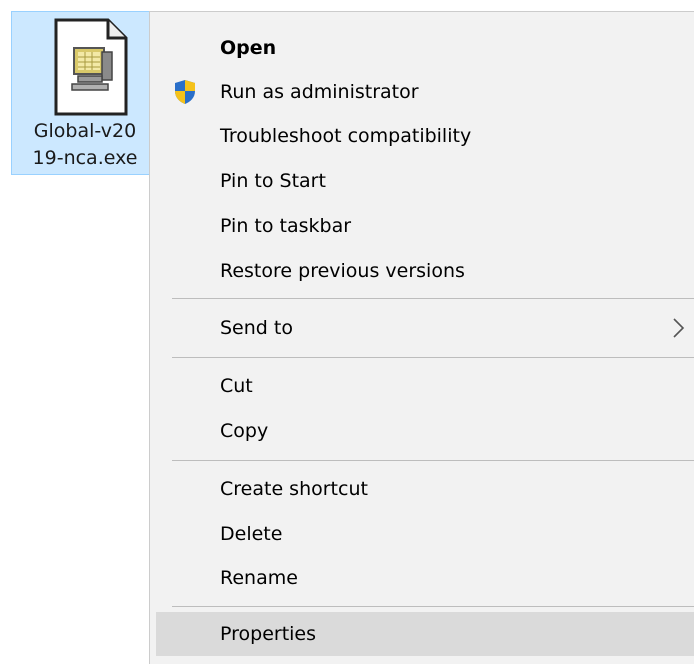  I want to click on menu-item-restore-previous-versions: Restore previous versions, so click(425, 271).